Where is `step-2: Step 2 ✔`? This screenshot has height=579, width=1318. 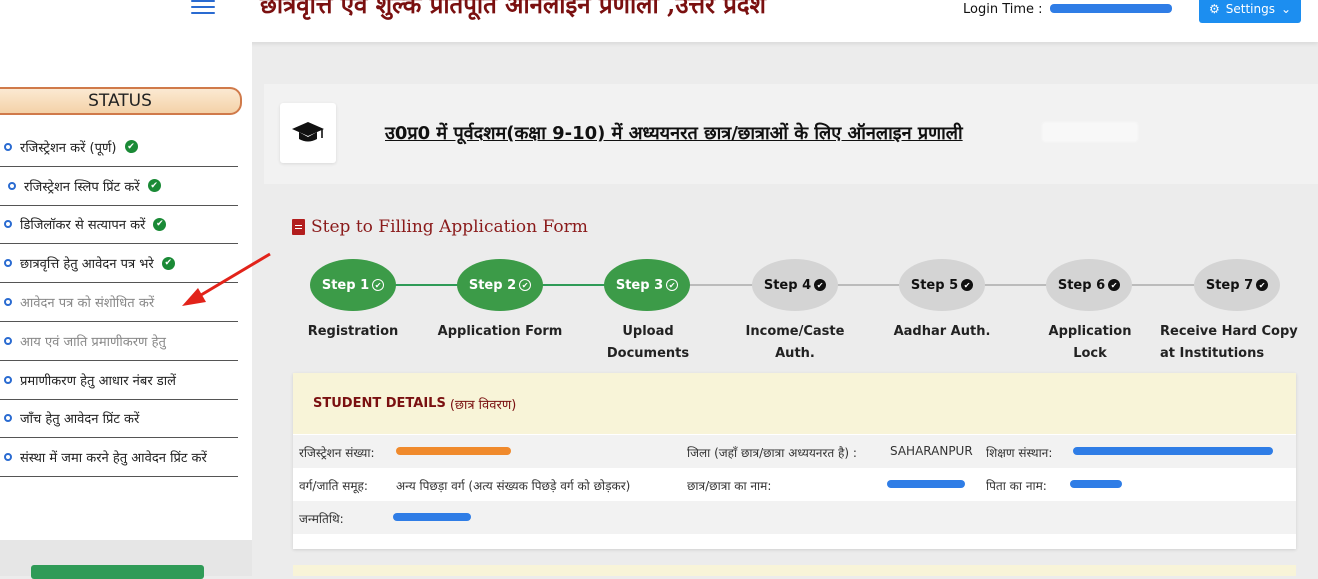
step-2: Step 2 ✔ is located at coordinates (500, 285).